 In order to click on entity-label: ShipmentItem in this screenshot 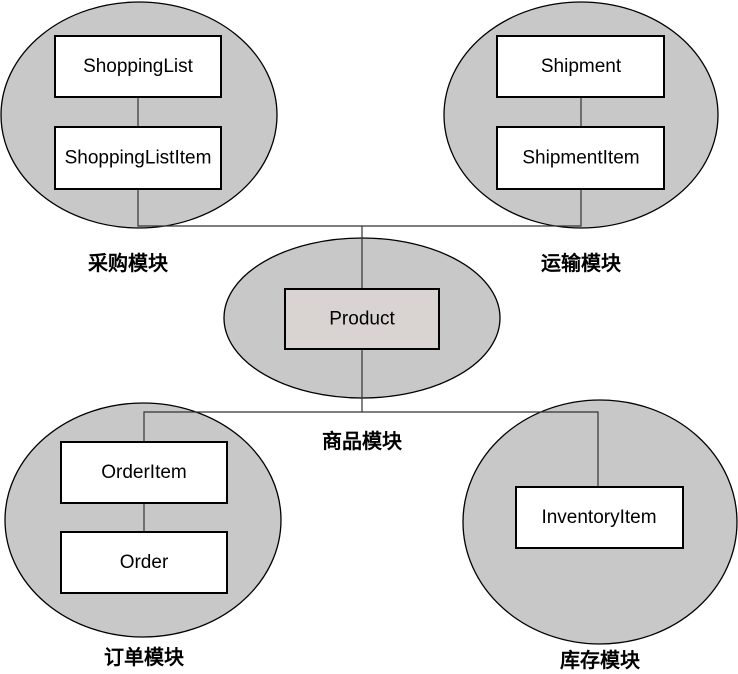, I will do `click(580, 158)`.